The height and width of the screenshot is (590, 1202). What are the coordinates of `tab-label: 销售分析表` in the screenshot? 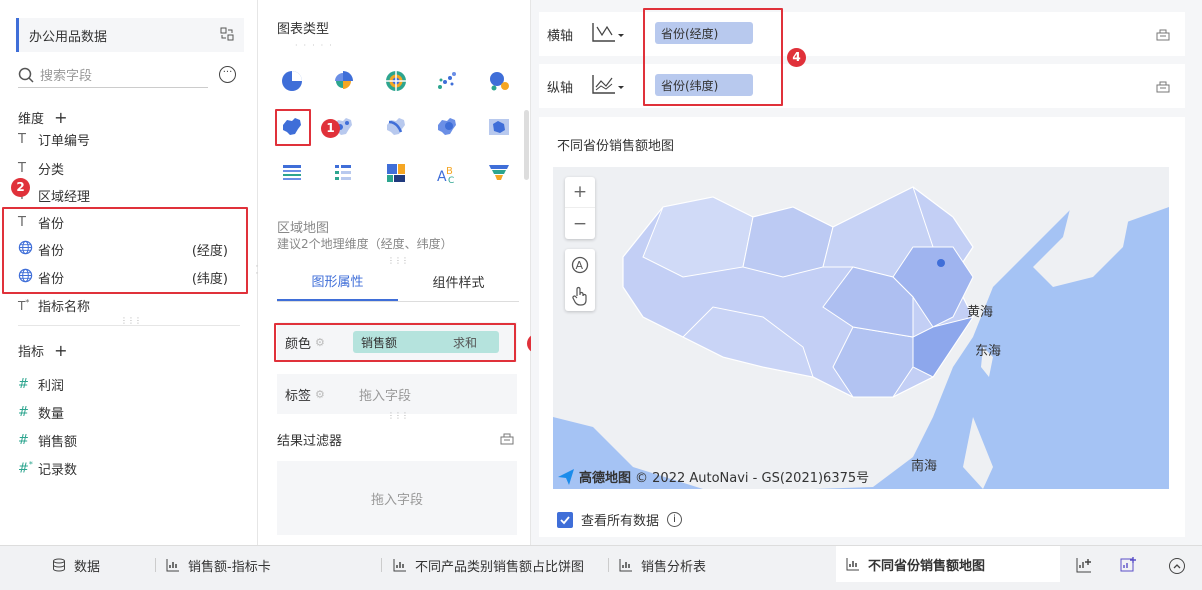 It's located at (674, 567).